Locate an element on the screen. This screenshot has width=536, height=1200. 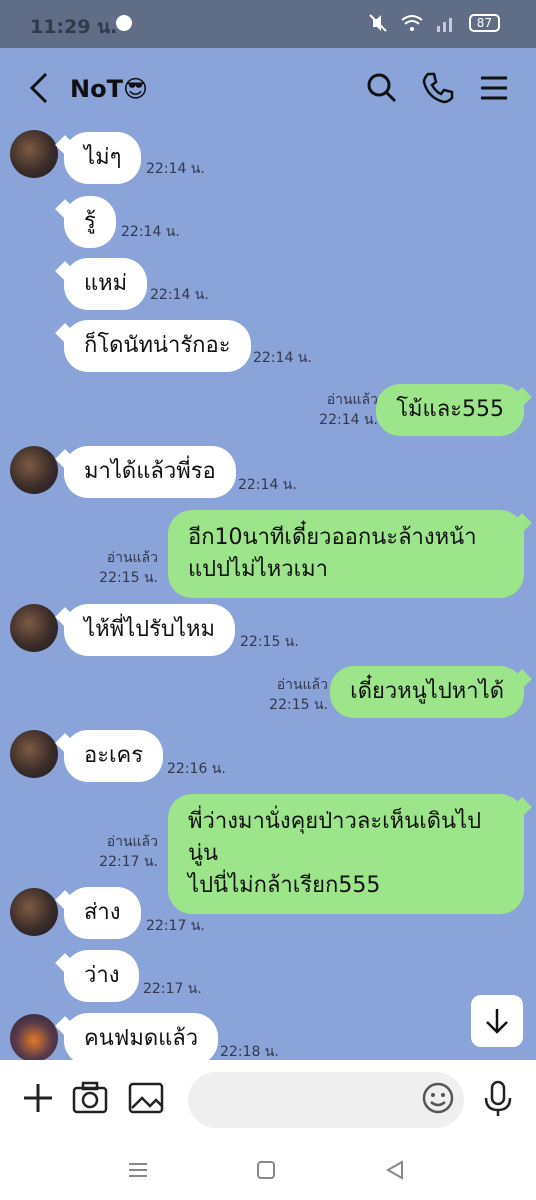
message-bubble-incoming: ไห้พี่ไปรับไหม is located at coordinates (149, 630).